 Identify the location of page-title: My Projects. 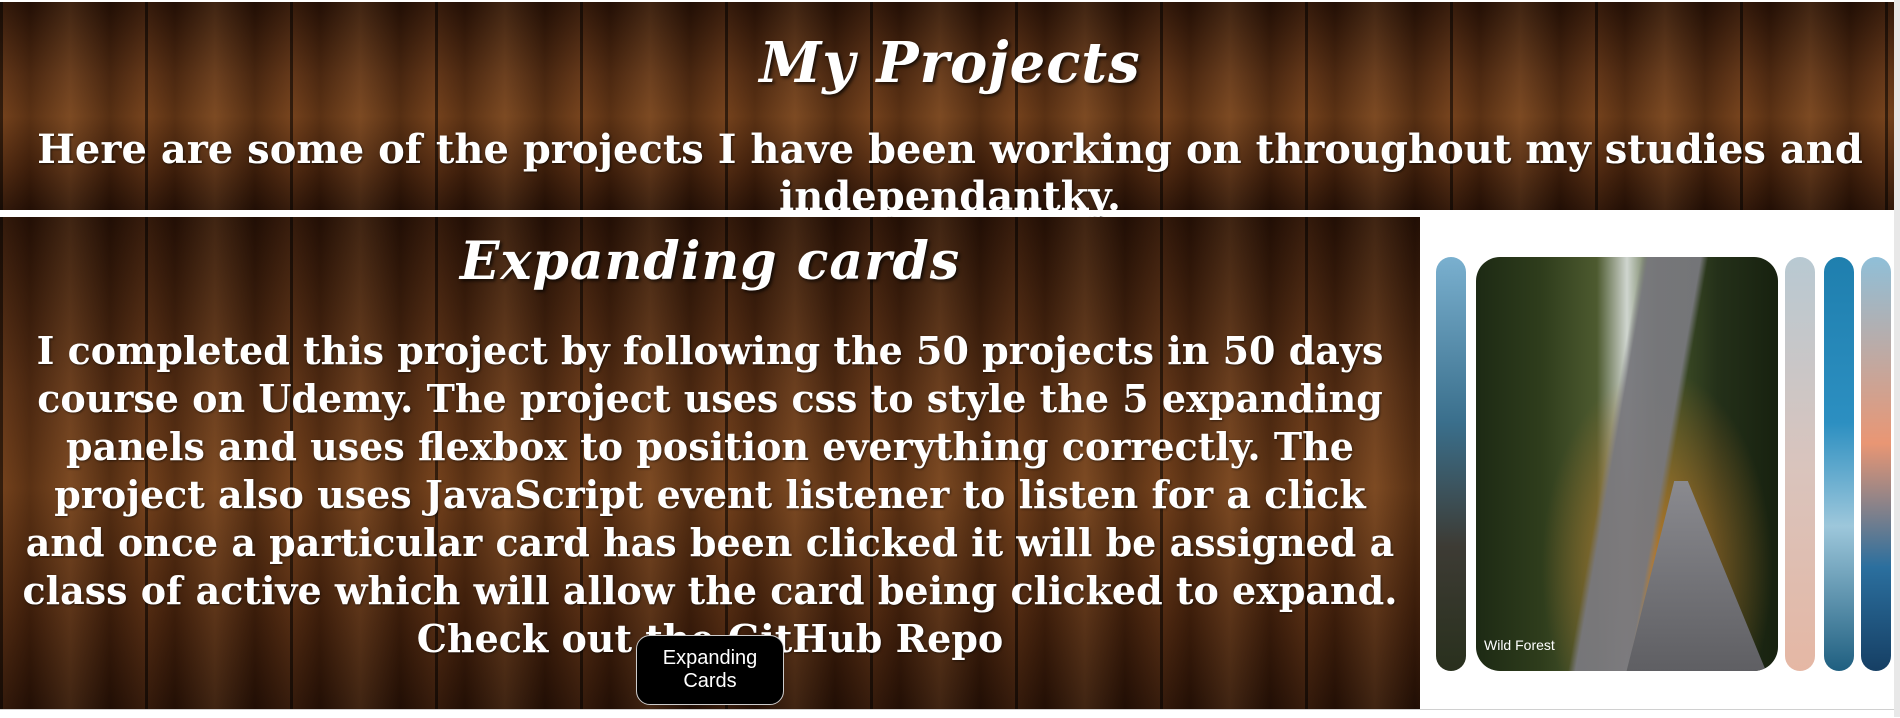
(950, 63).